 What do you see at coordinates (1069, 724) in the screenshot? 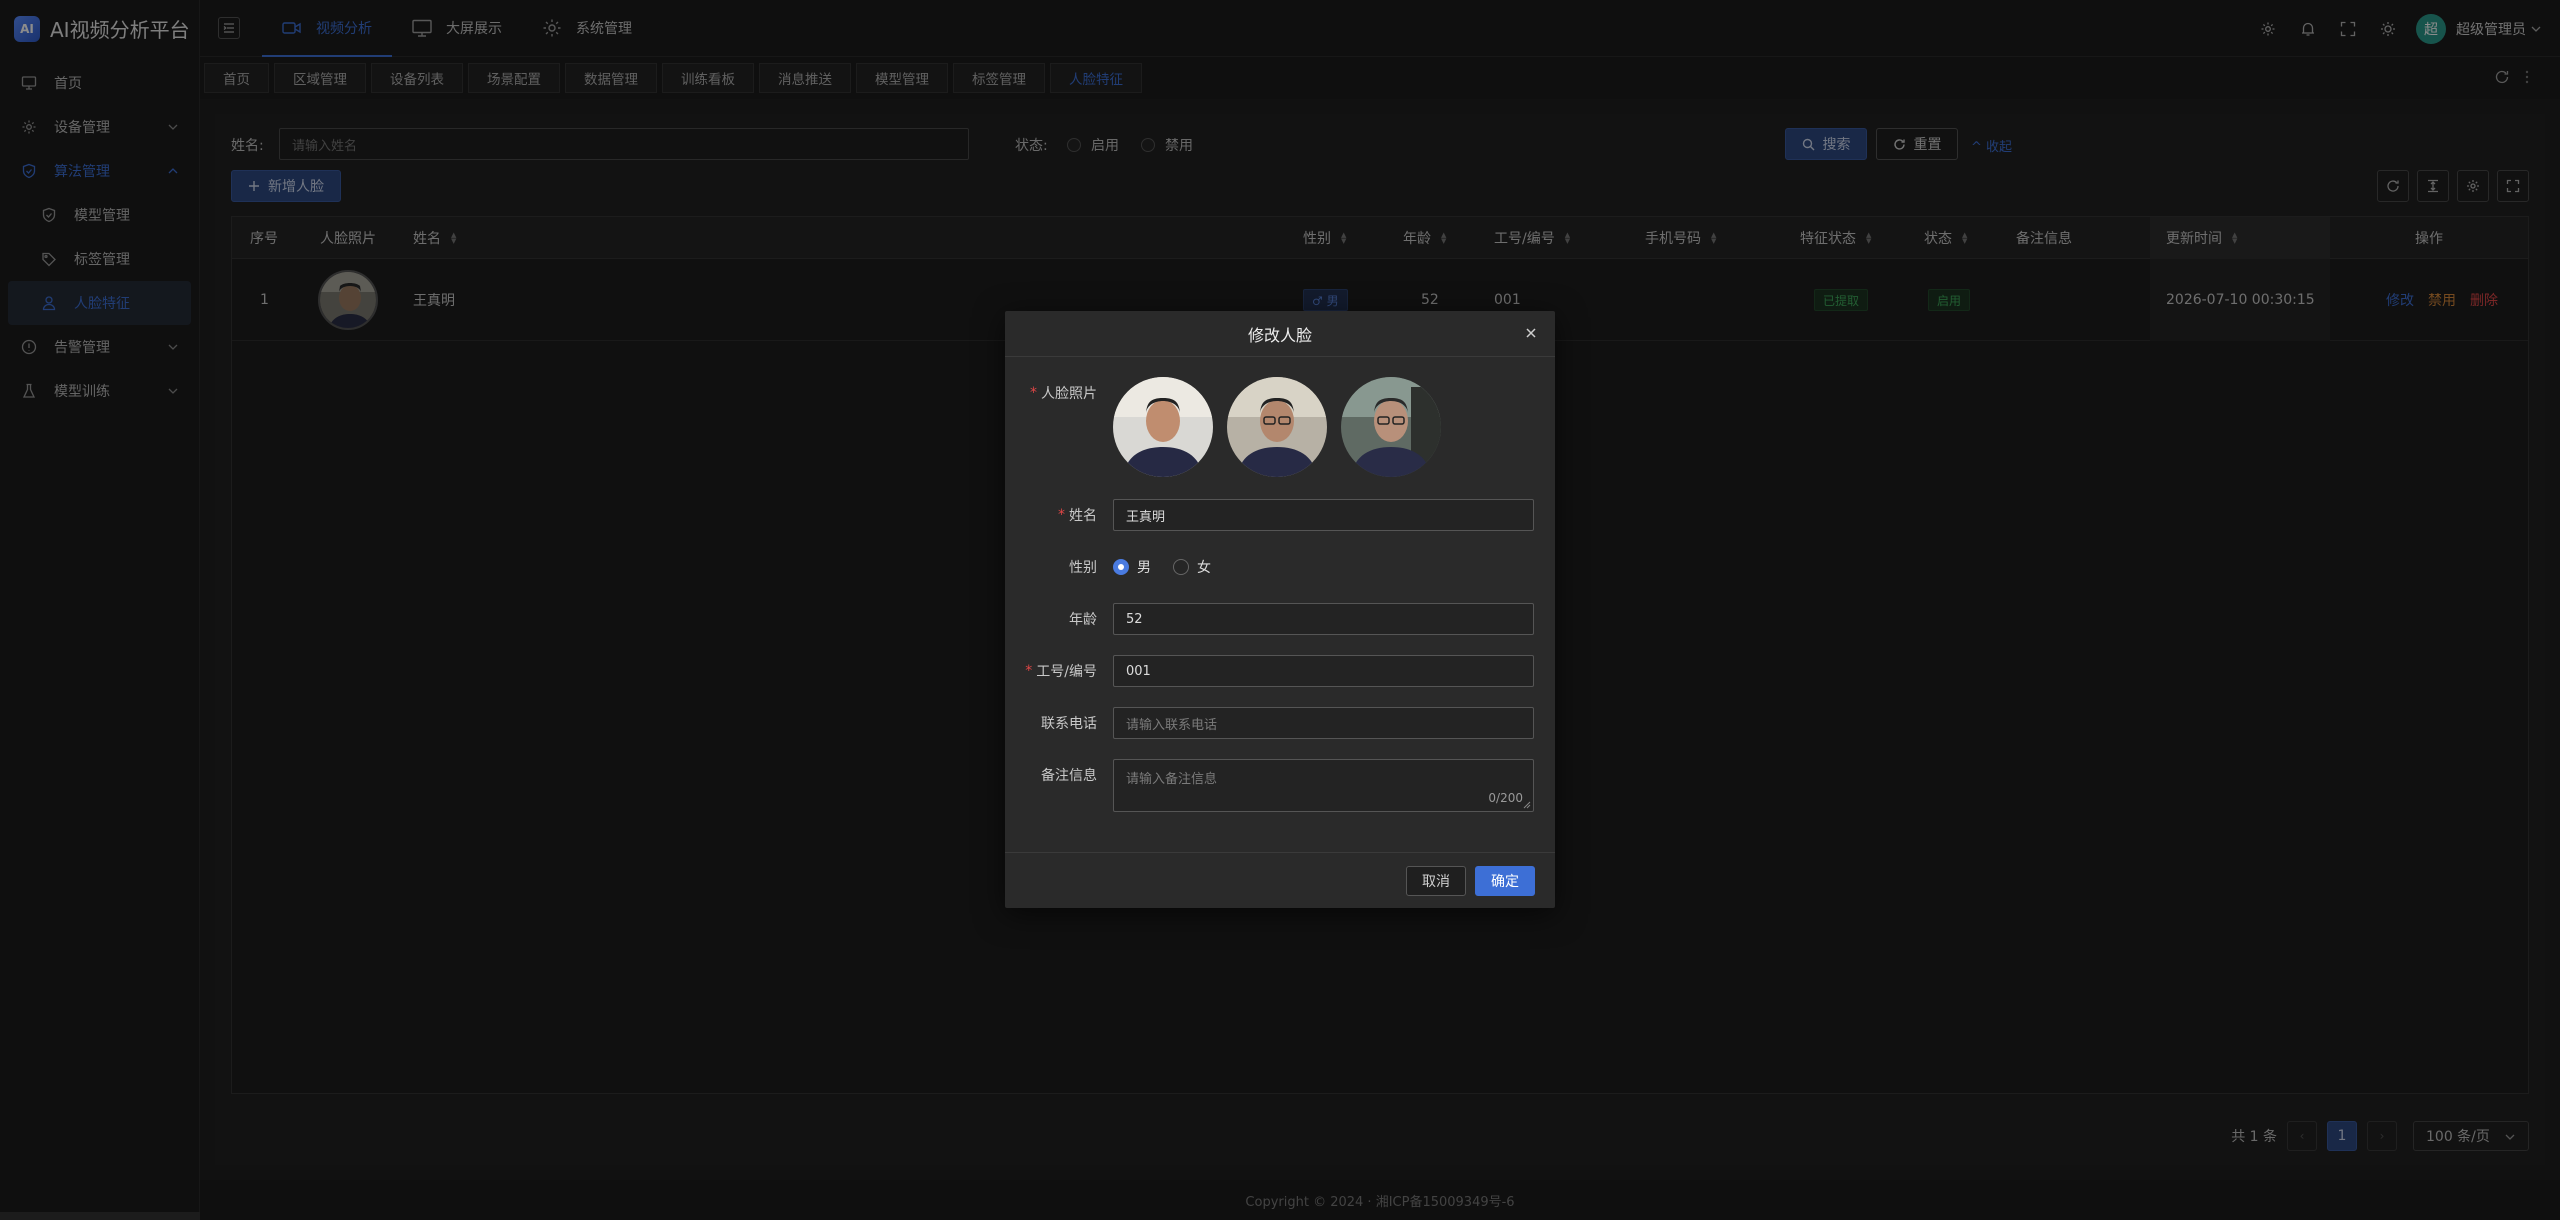
I see `phone-label: 联系电话` at bounding box center [1069, 724].